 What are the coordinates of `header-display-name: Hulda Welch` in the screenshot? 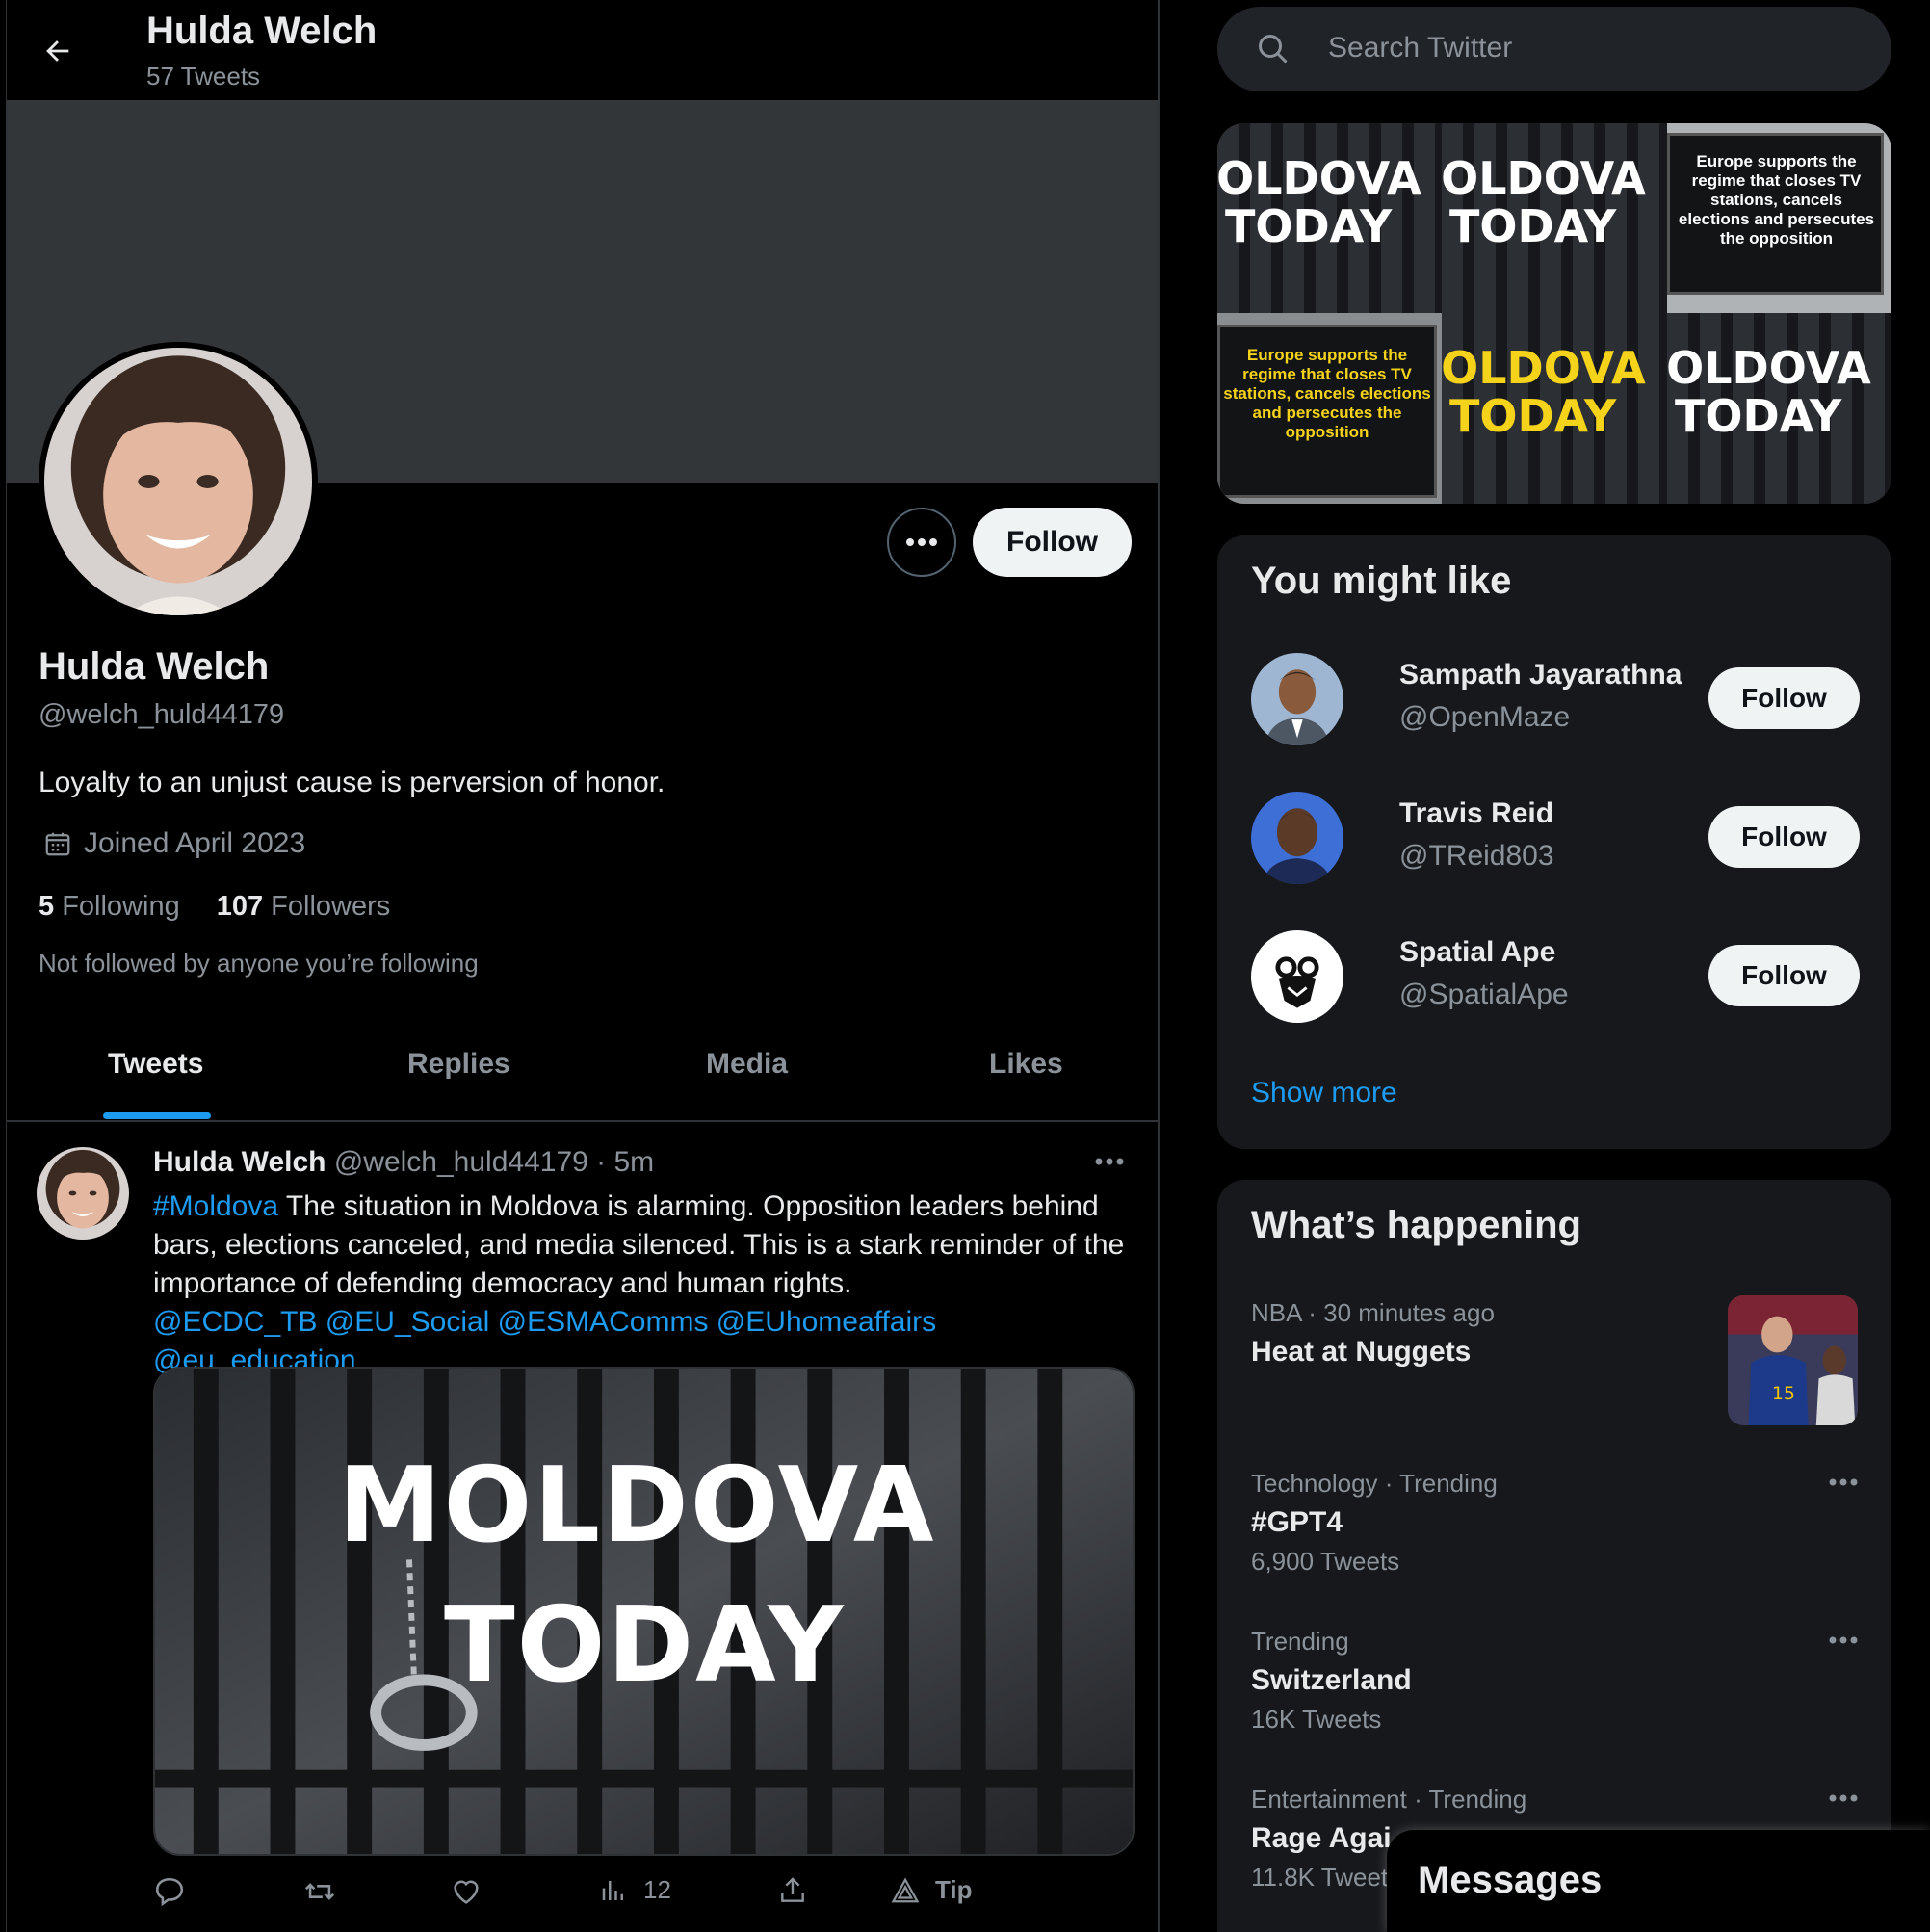 It's located at (262, 31).